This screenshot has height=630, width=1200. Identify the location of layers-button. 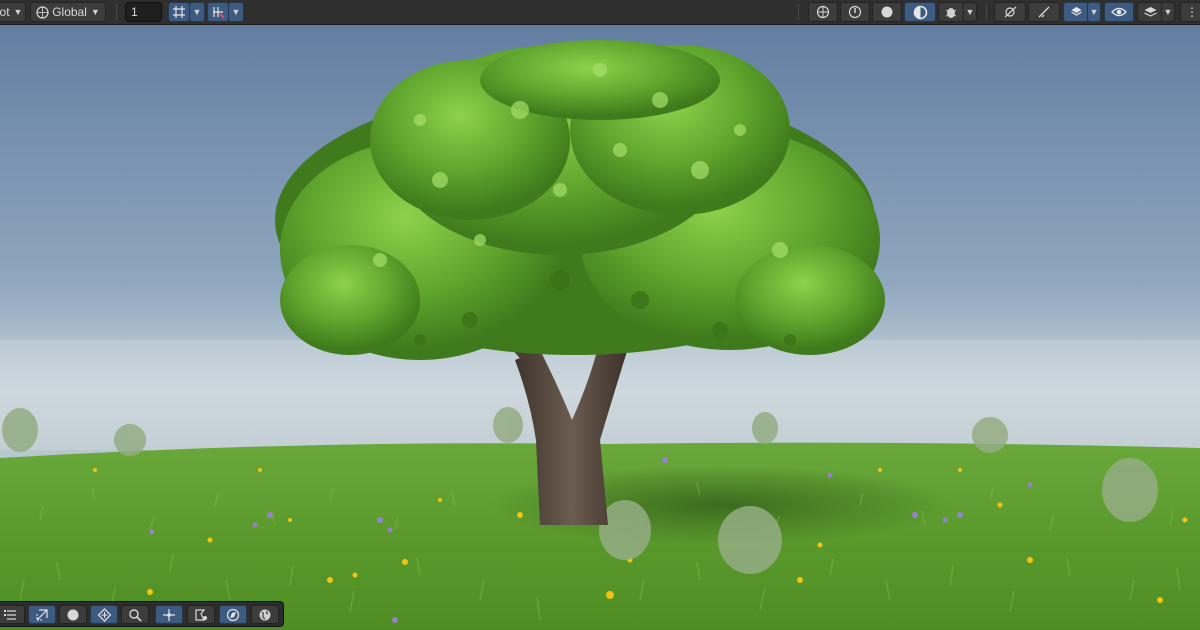
(1150, 12).